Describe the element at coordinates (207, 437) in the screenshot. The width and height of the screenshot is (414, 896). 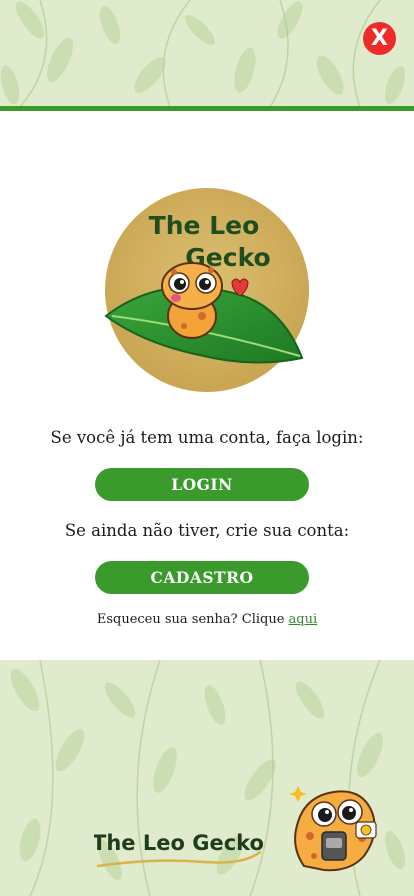
I see `login-prompt: Se você já tem uma conta, faça login:` at that location.